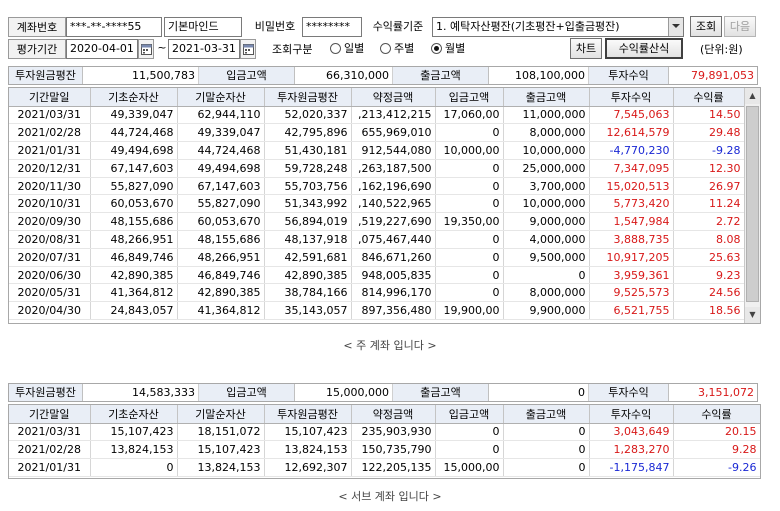 Image resolution: width=780 pixels, height=511 pixels. Describe the element at coordinates (393, 168) in the screenshot. I see `cell-contract-amount: ,263,187,500` at that location.